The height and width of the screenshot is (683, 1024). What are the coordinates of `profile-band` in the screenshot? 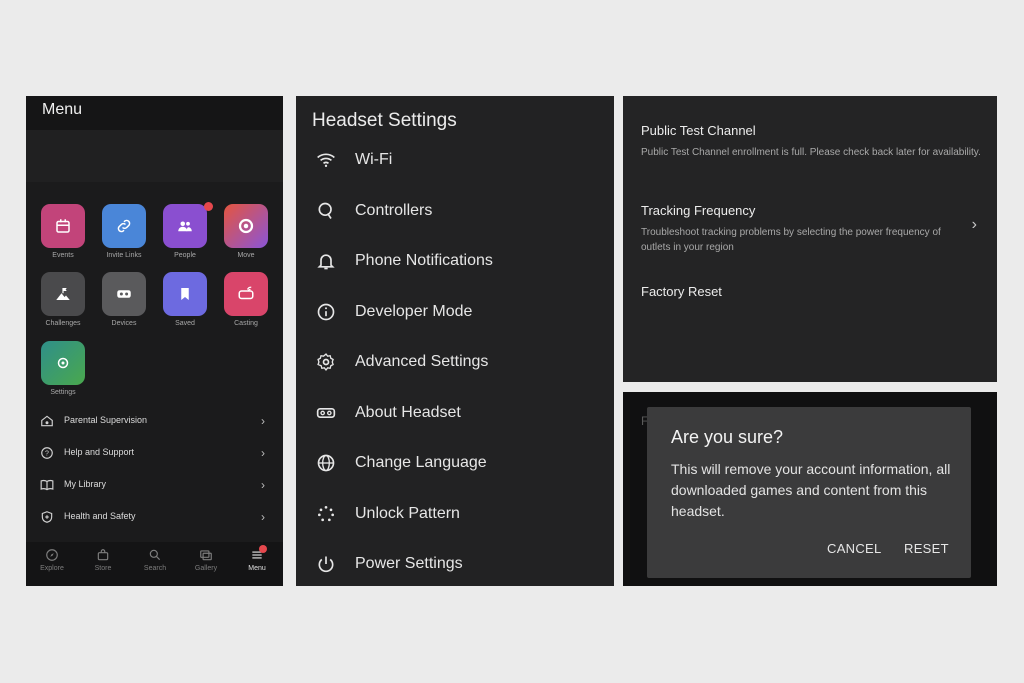 It's located at (154, 156).